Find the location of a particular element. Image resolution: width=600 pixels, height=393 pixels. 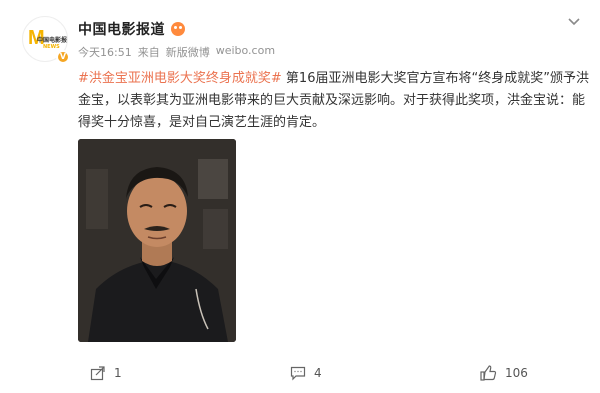

comment-button: 4 is located at coordinates (306, 373).